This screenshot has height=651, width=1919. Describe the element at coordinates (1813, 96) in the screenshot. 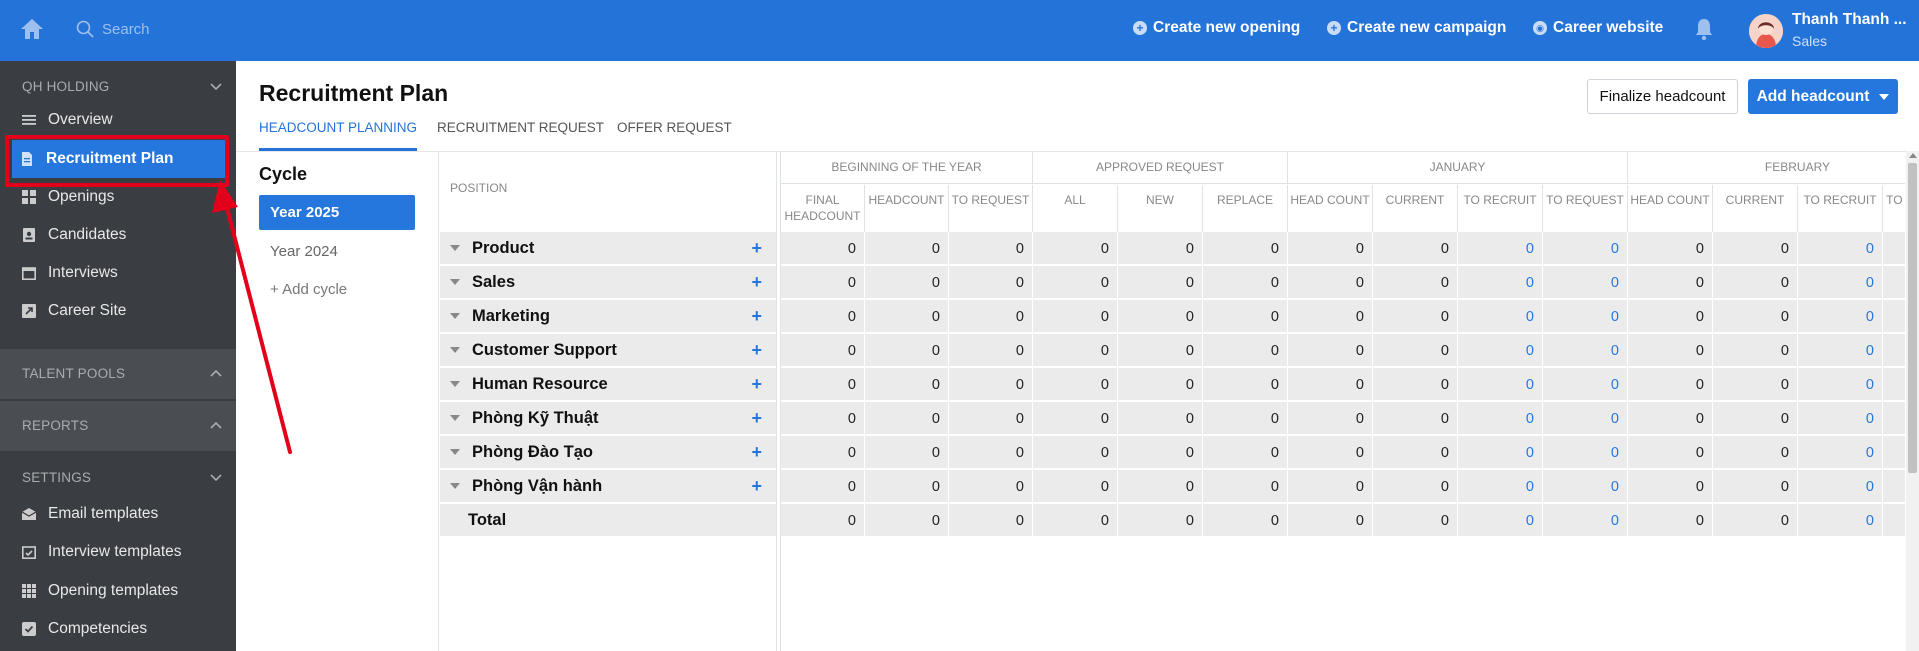

I see `add-headcount-label: Add headcount` at that location.